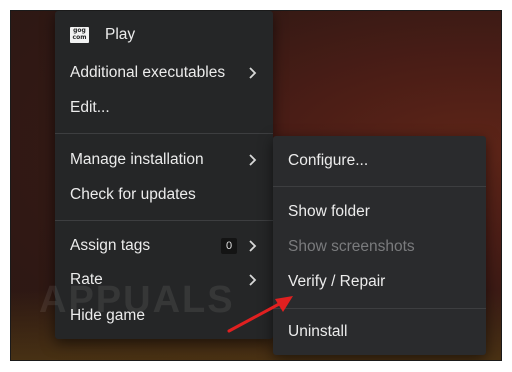 The image size is (512, 372). What do you see at coordinates (137, 300) in the screenshot?
I see `watermark: APPUALS` at bounding box center [137, 300].